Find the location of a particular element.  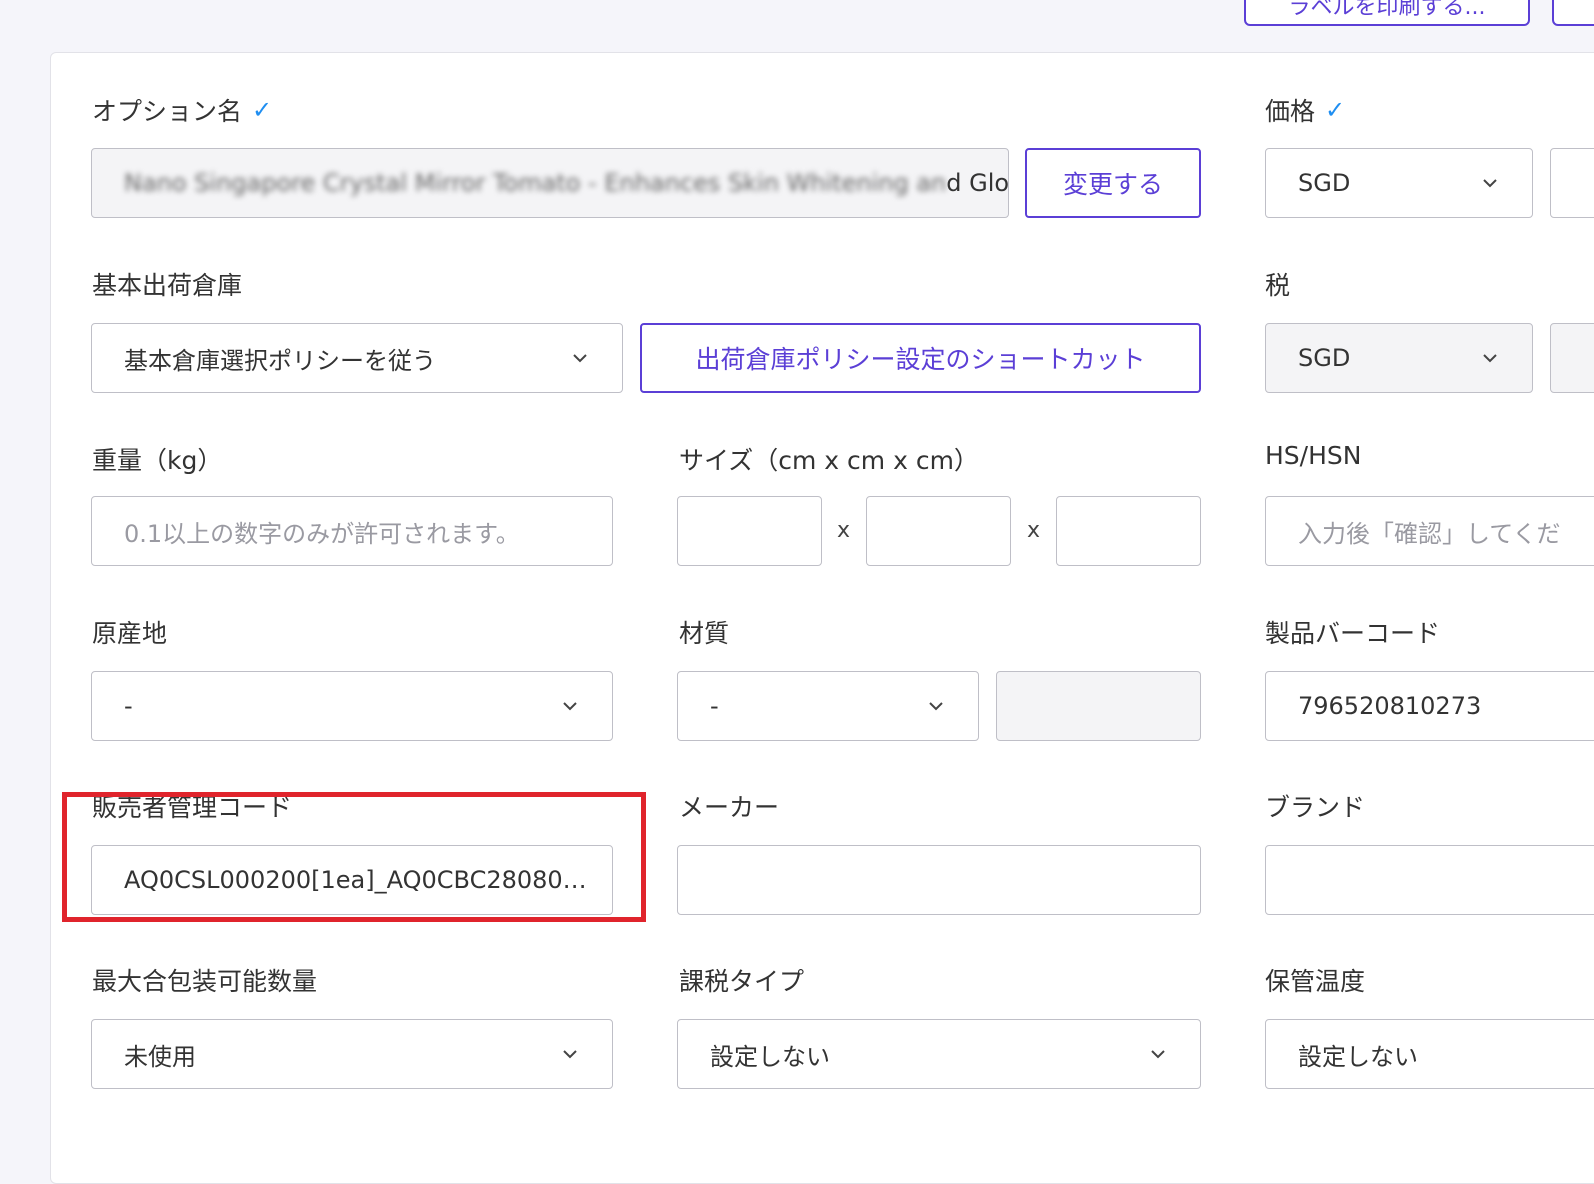

price-label: 価格 ✓ is located at coordinates (1305, 111).